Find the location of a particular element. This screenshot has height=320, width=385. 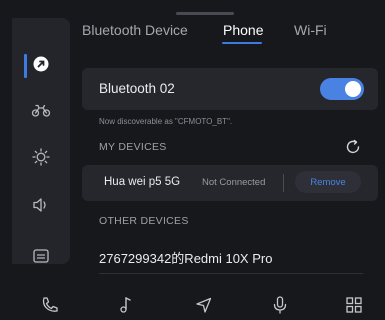

navigation-icon is located at coordinates (204, 307).